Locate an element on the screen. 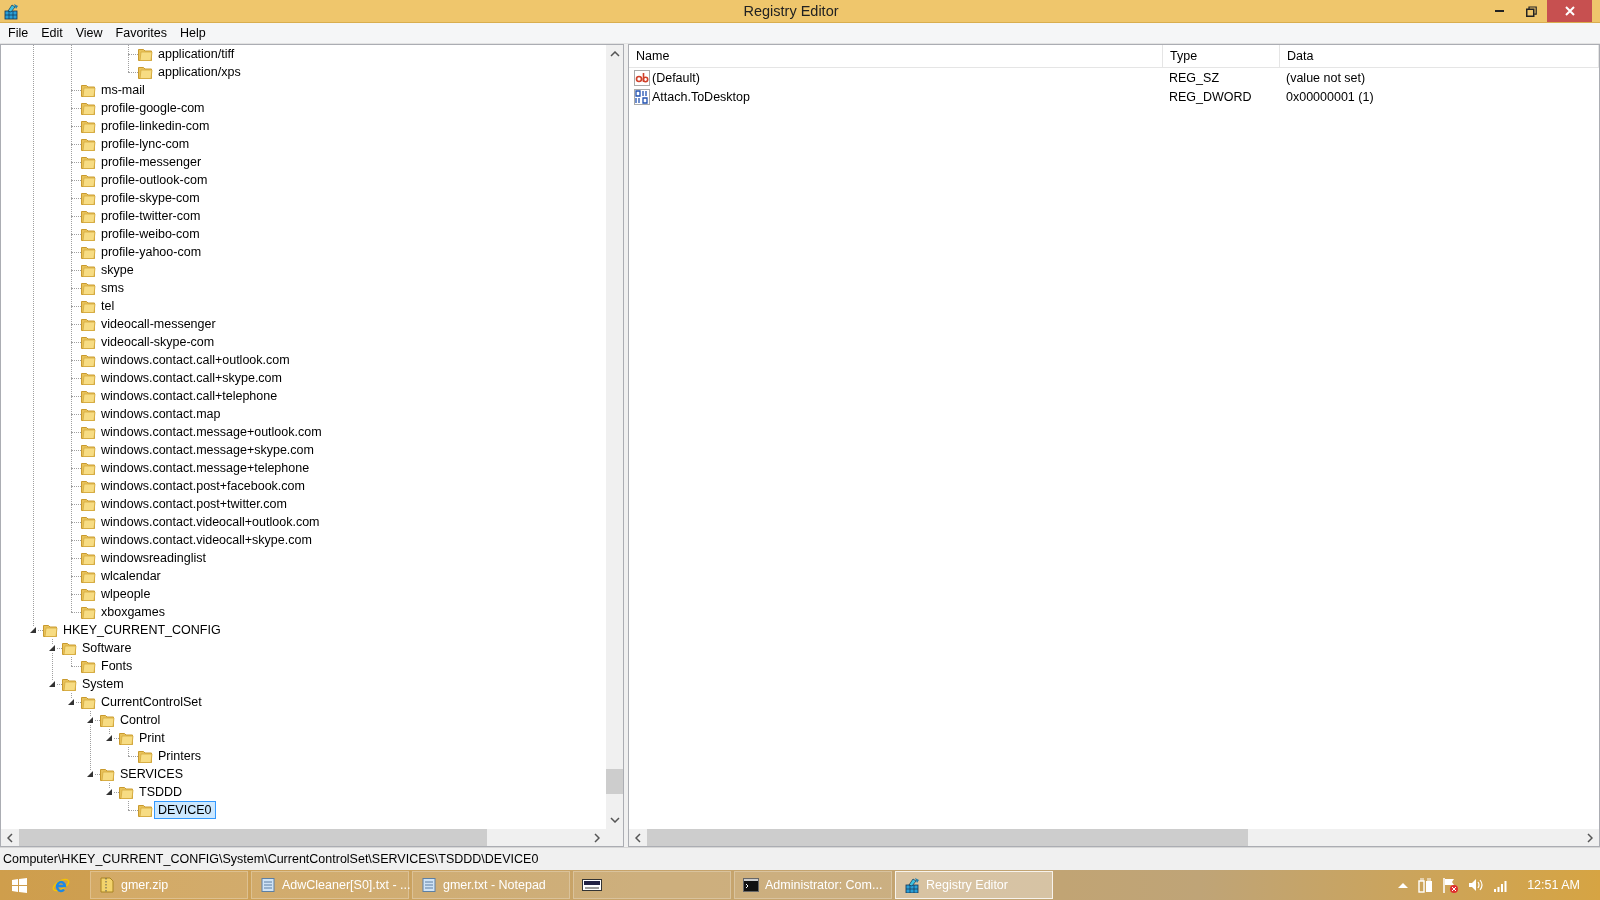  close-button is located at coordinates (1569, 11).